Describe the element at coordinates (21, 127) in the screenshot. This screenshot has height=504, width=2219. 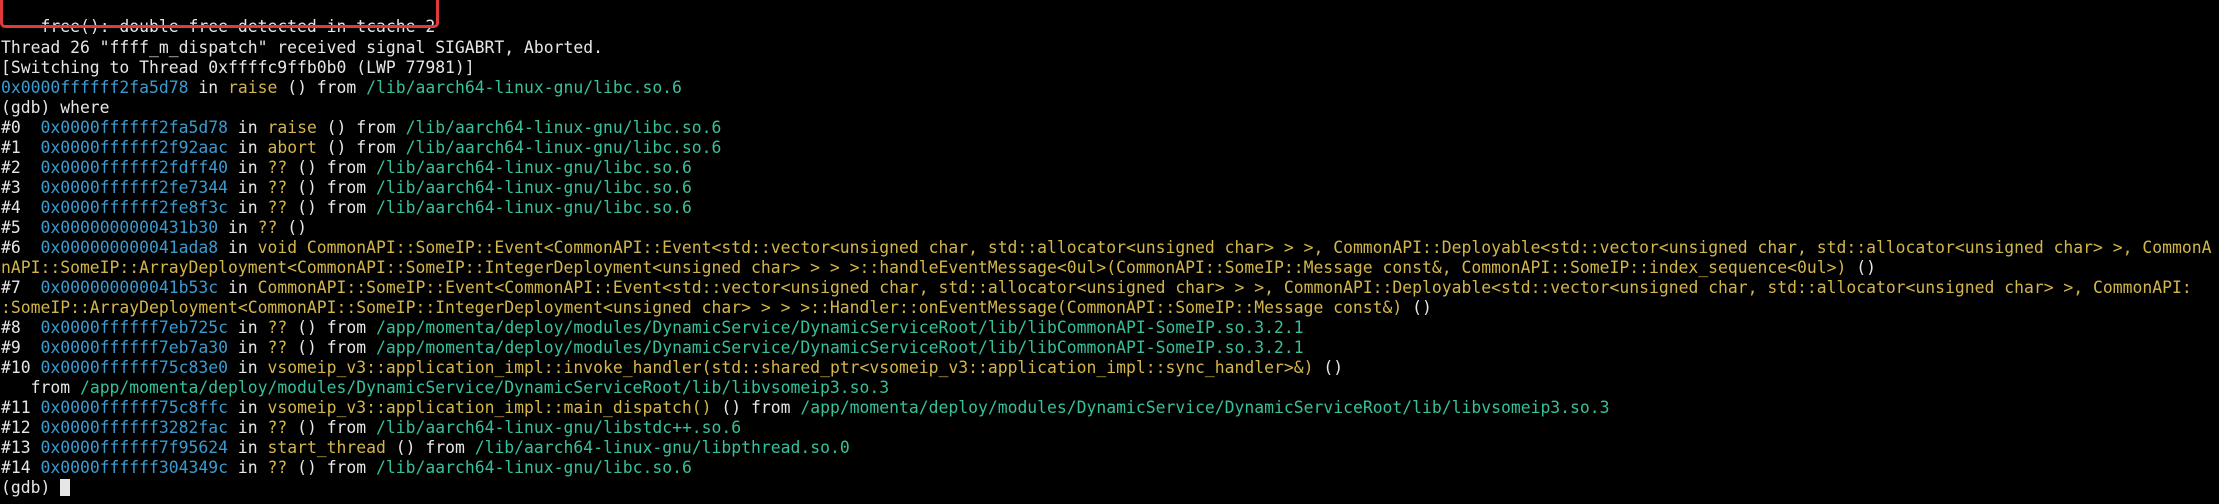
I see `frame-number: #0` at that location.